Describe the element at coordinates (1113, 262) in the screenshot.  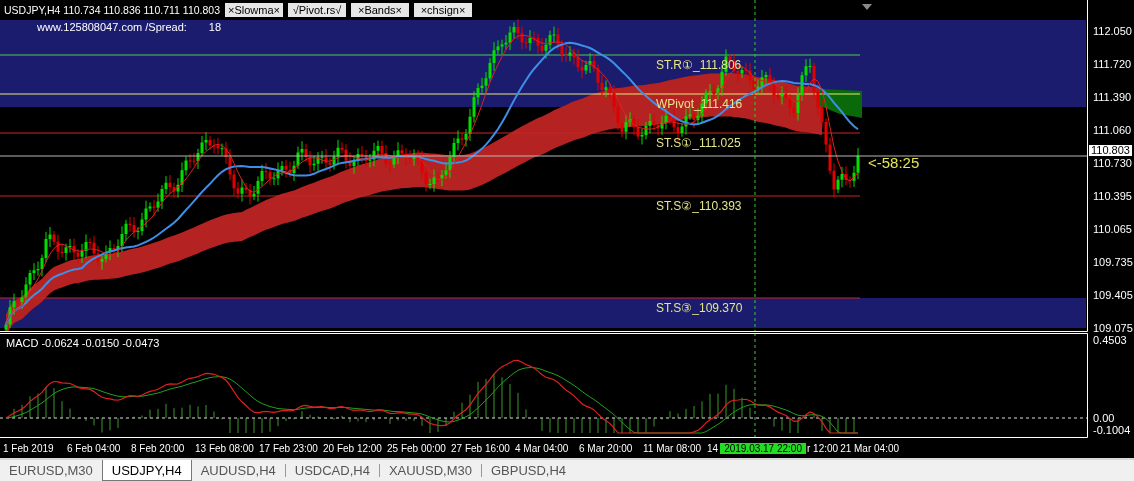
I see `price-axis-label: 109.735` at that location.